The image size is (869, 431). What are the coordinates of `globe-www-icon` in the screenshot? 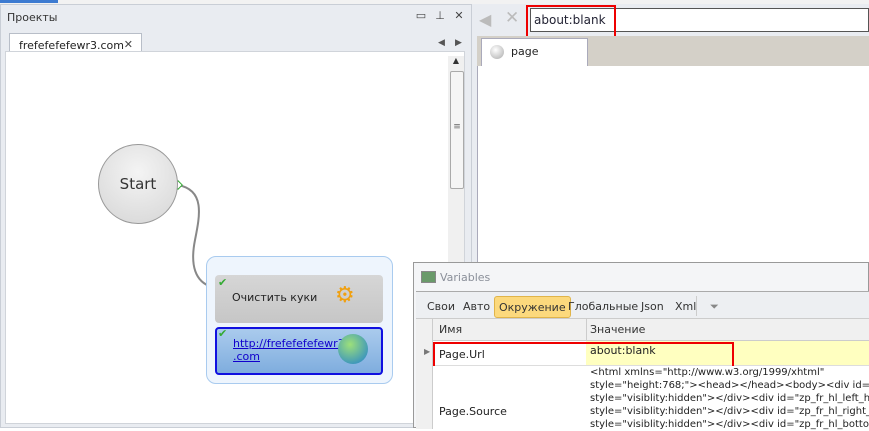 It's located at (353, 349).